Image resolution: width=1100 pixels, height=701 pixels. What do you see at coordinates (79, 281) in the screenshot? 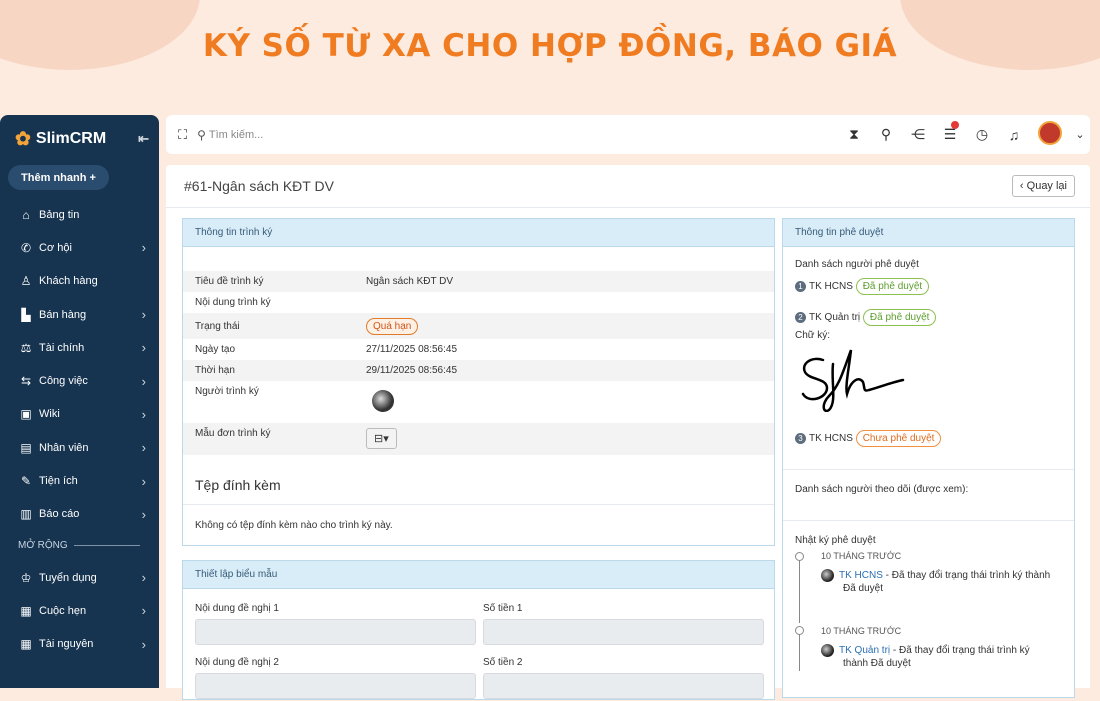
I see `sidebar-item-khach-hang: ♙ Khách hàng` at bounding box center [79, 281].